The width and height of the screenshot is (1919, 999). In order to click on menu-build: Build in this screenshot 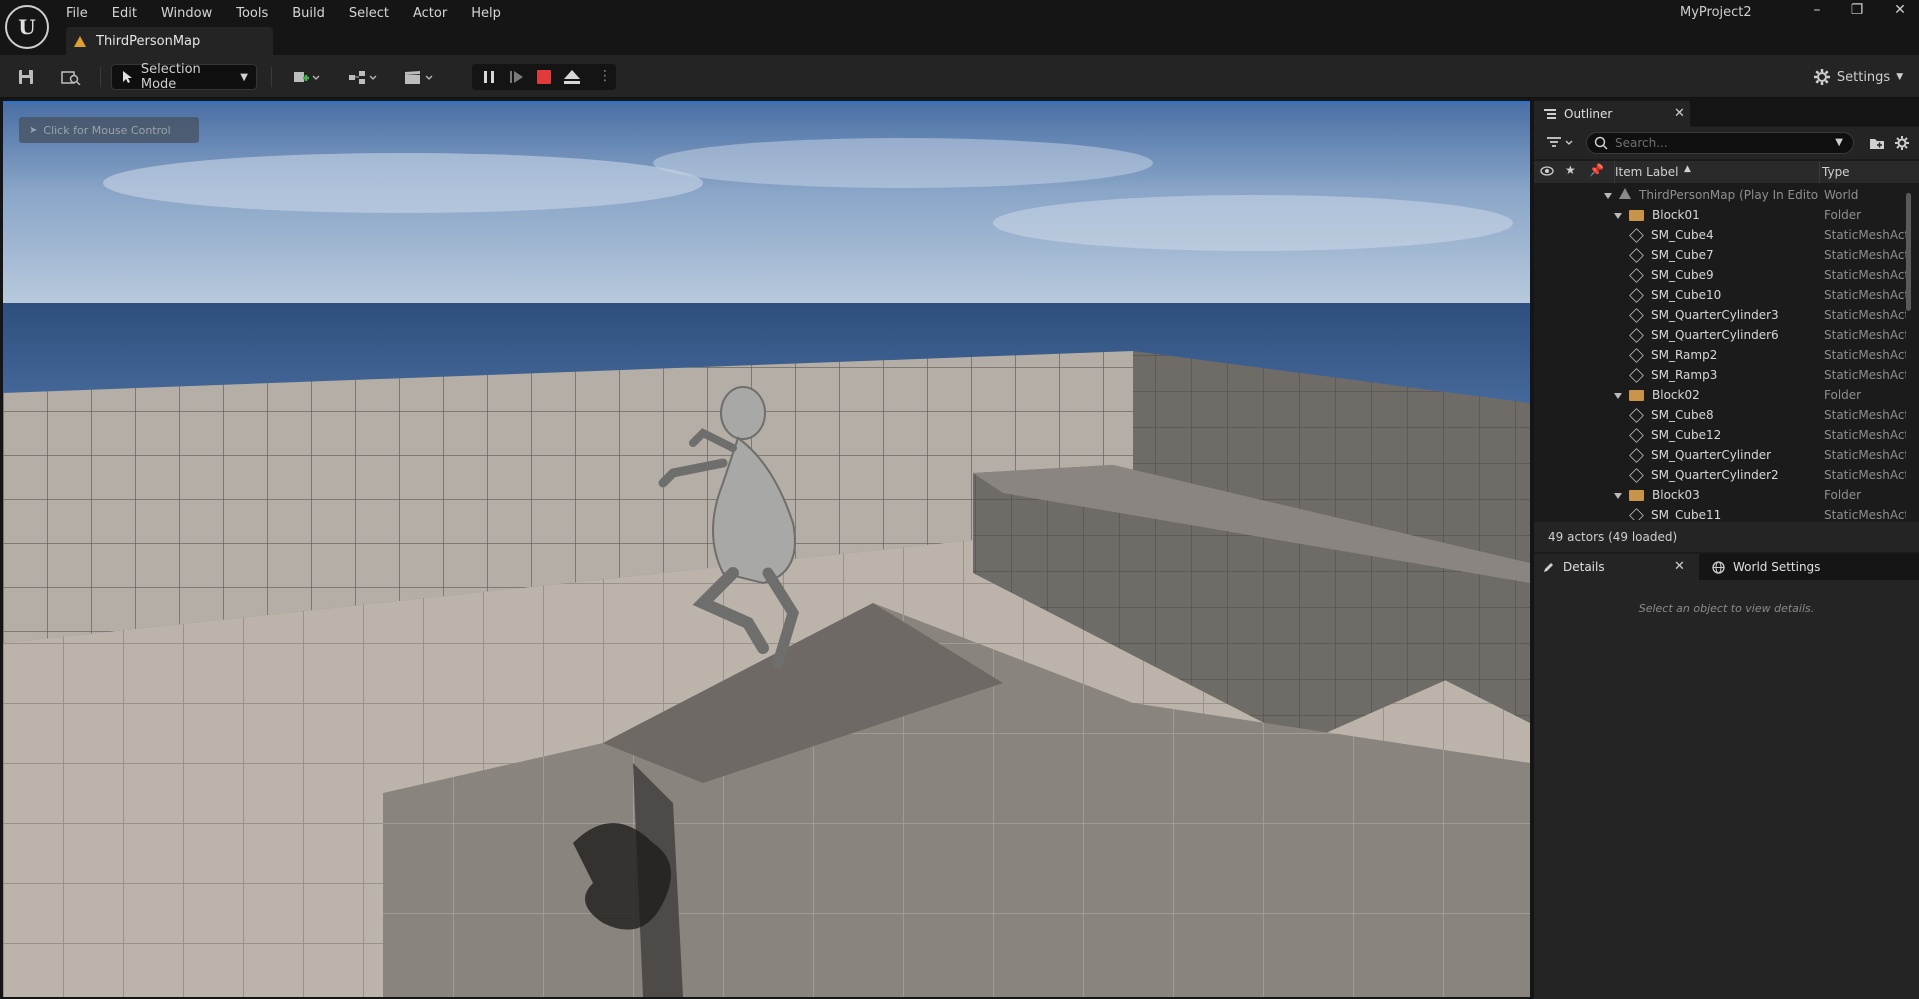, I will do `click(314, 13)`.